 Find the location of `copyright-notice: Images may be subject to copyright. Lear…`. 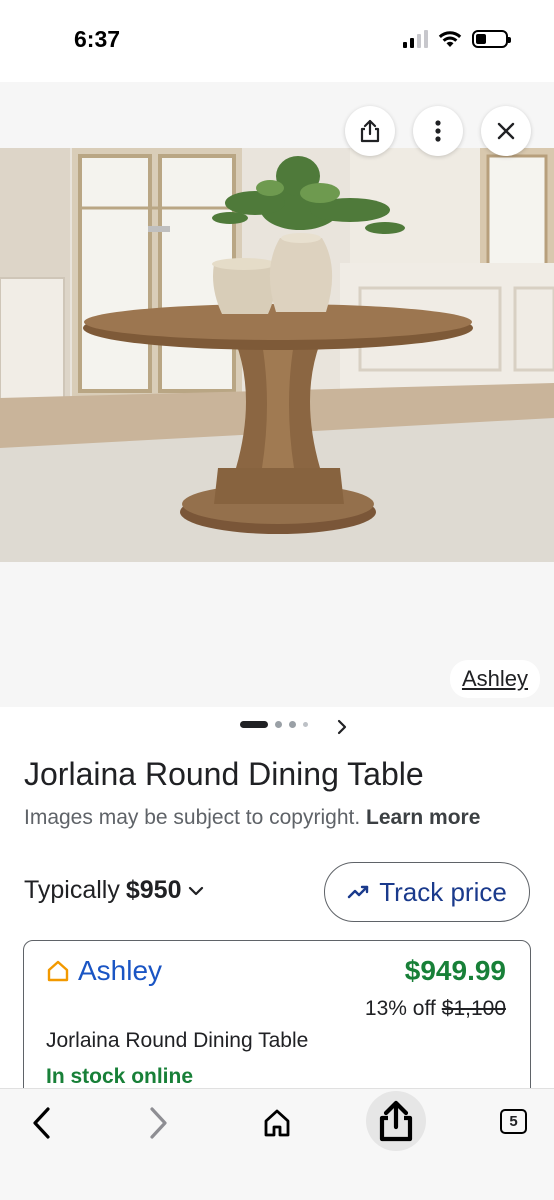

copyright-notice: Images may be subject to copyright. Lear… is located at coordinates (252, 818).